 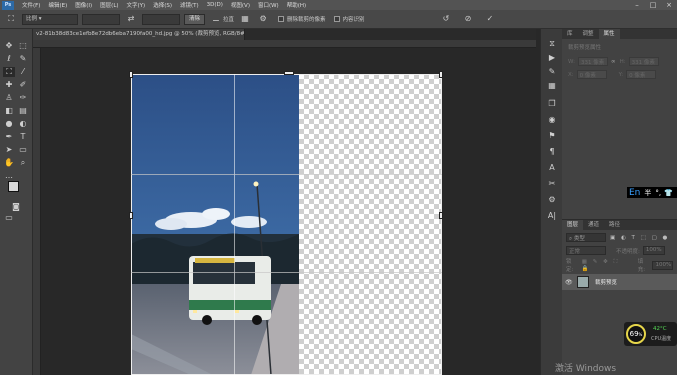 What do you see at coordinates (605, 265) in the screenshot?
I see `lock-icons: ▦ ✎ ✥ ⛶ 🔒` at bounding box center [605, 265].